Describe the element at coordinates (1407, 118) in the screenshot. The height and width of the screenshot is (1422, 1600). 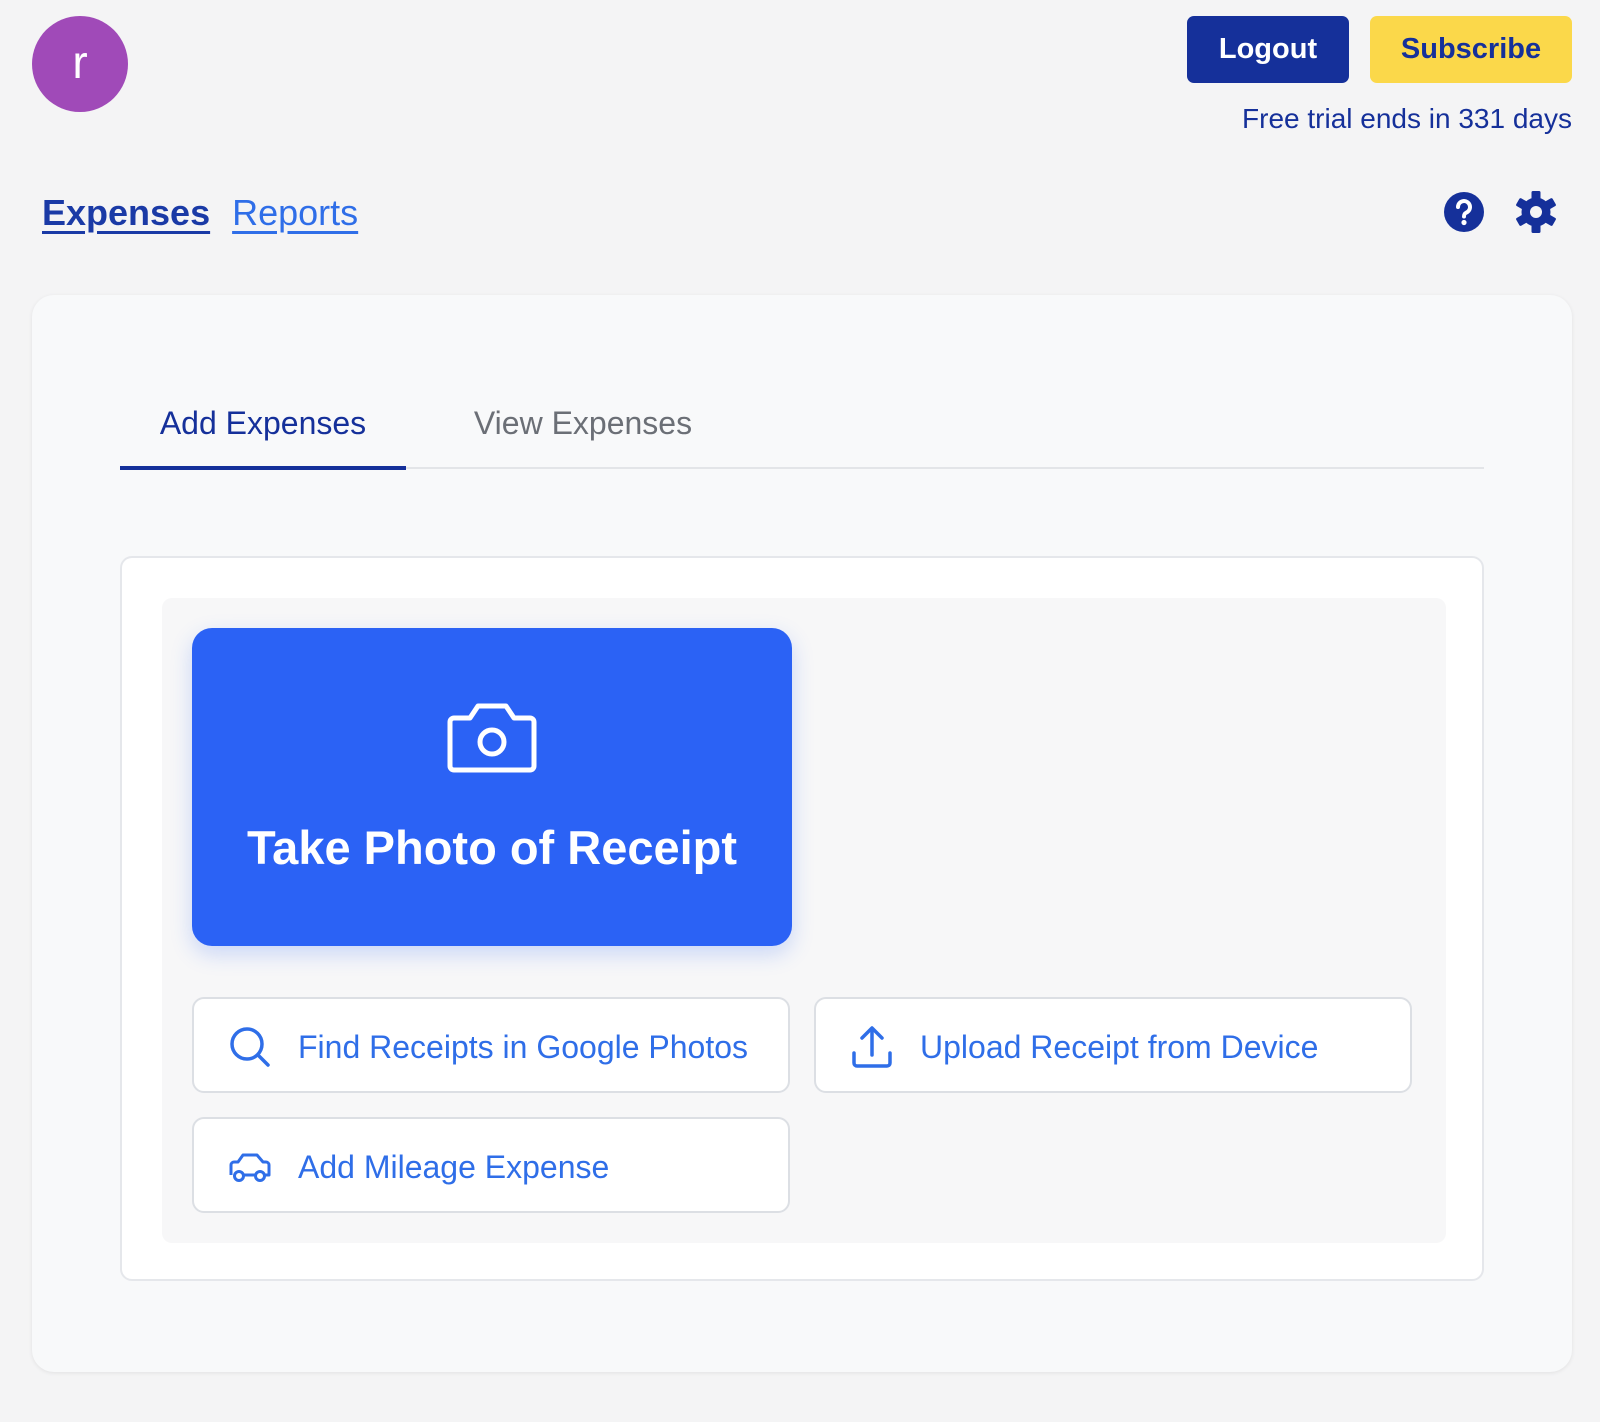
I see `trial-status-text: Free trial ends in 331 days` at that location.